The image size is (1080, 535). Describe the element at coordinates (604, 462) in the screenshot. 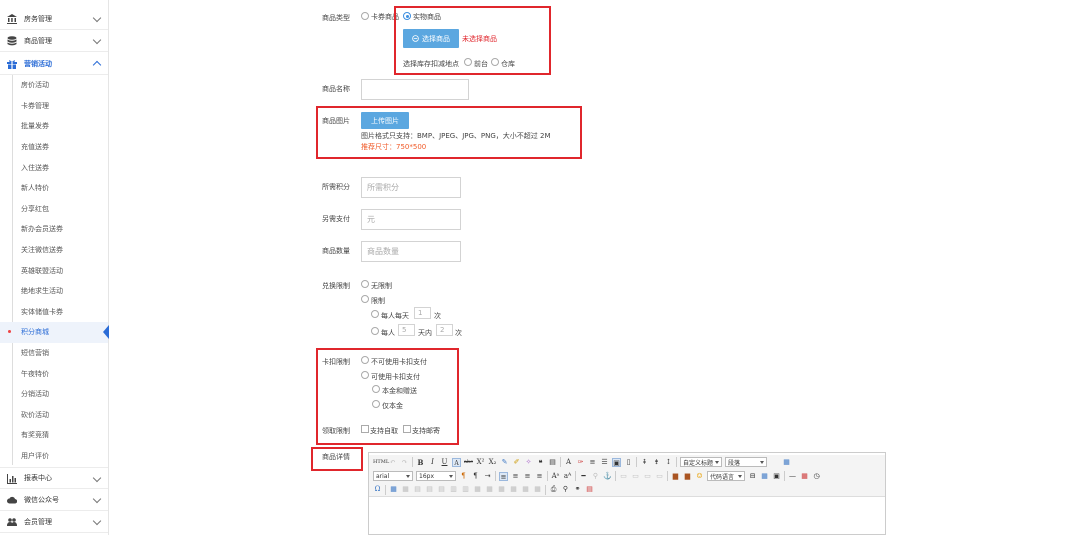

I see `unordered-list-icon: ☰` at that location.